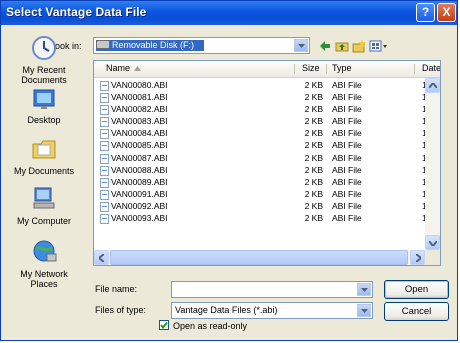 This screenshot has width=460, height=343. What do you see at coordinates (139, 218) in the screenshot?
I see `file-name-cell: VAN00093.ABI` at bounding box center [139, 218].